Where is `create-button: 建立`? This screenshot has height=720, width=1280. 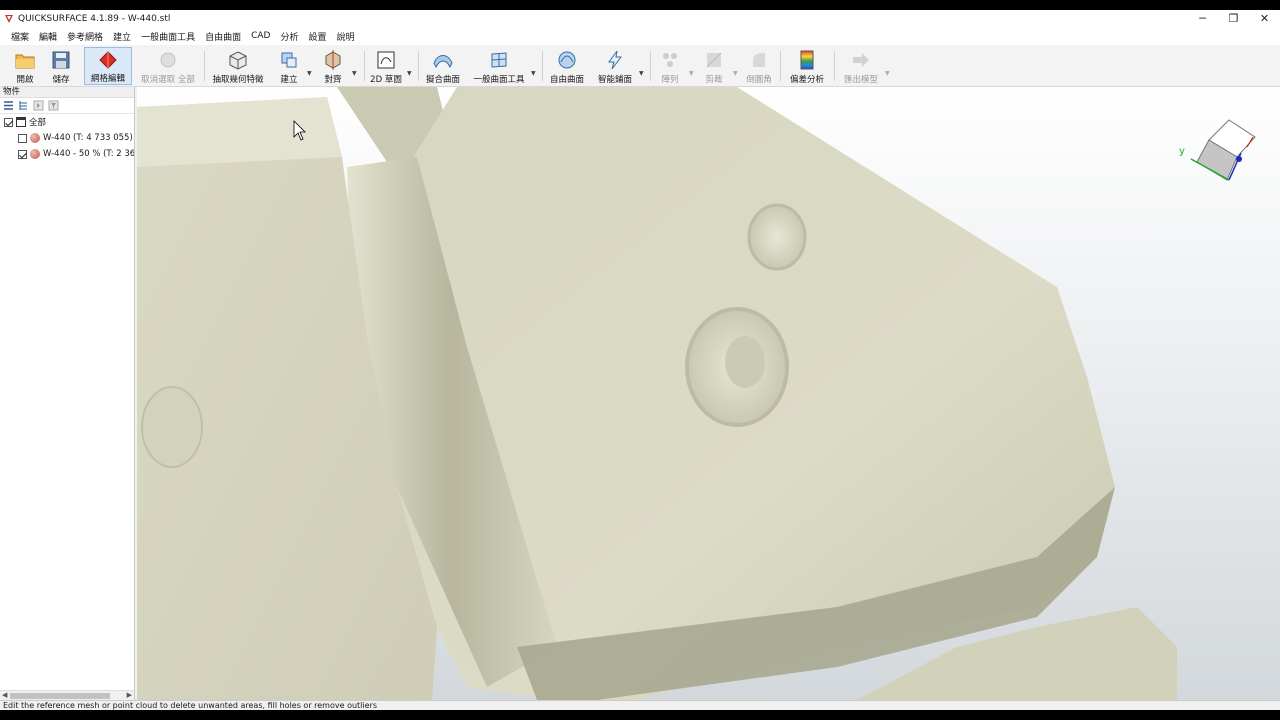
create-button: 建立 is located at coordinates (289, 66).